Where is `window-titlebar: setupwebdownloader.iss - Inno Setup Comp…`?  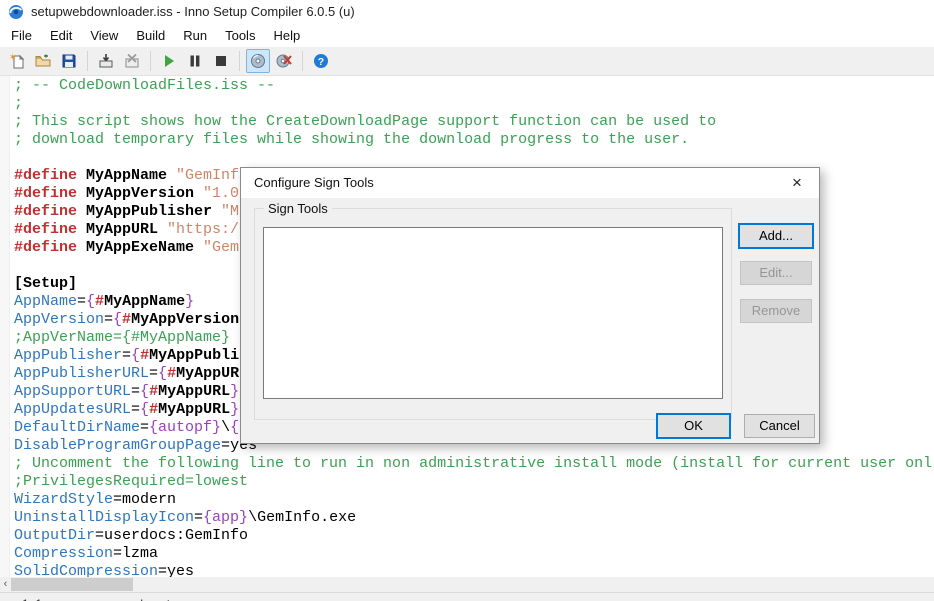
window-titlebar: setupwebdownloader.iss - Inno Setup Comp… is located at coordinates (467, 12).